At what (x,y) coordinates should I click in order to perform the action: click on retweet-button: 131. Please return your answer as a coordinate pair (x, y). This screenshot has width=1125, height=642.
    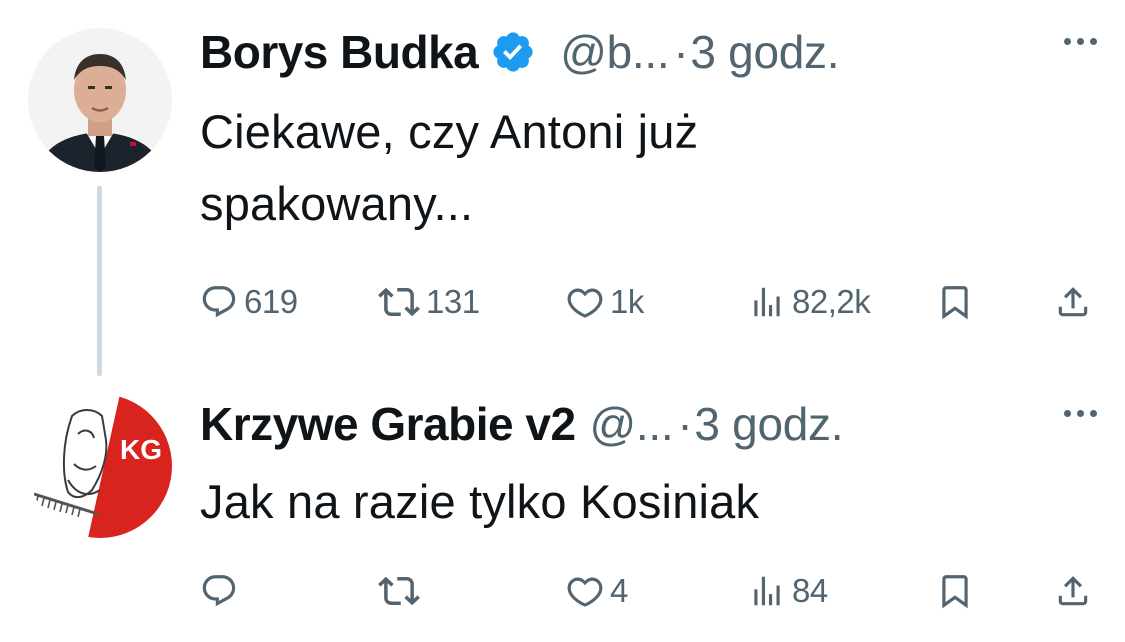
    Looking at the image, I should click on (429, 302).